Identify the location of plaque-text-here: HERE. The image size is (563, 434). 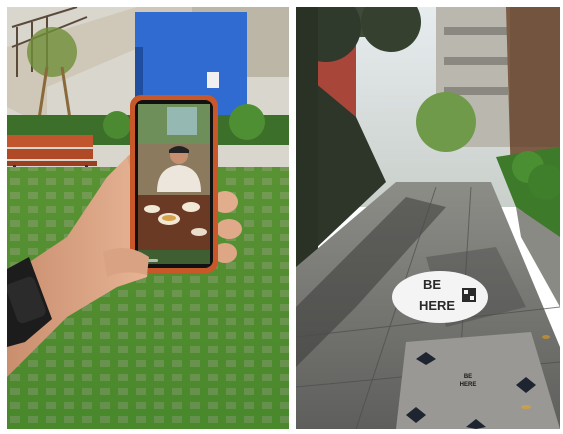
(468, 385).